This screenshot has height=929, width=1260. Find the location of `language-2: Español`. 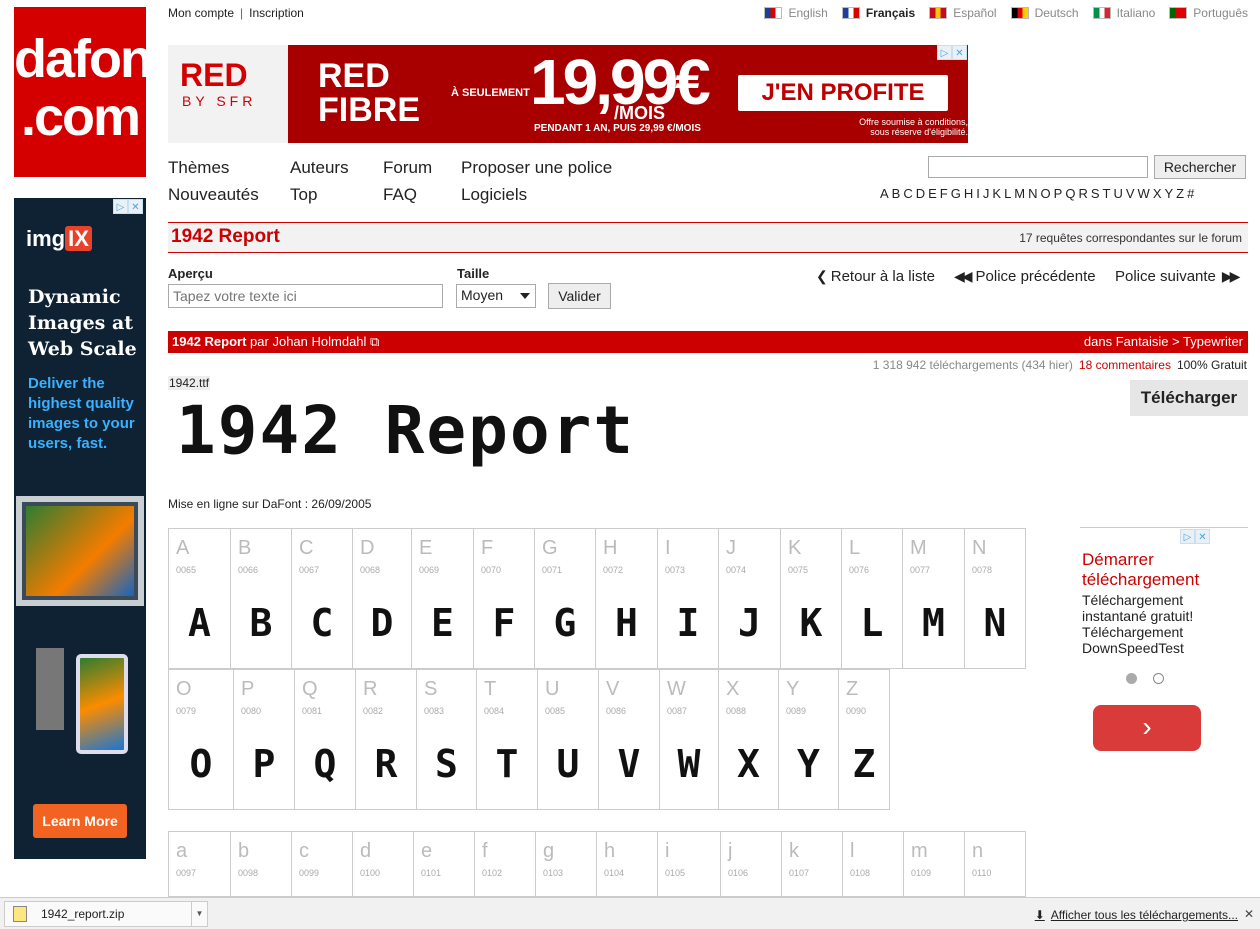

language-2: Español is located at coordinates (963, 13).